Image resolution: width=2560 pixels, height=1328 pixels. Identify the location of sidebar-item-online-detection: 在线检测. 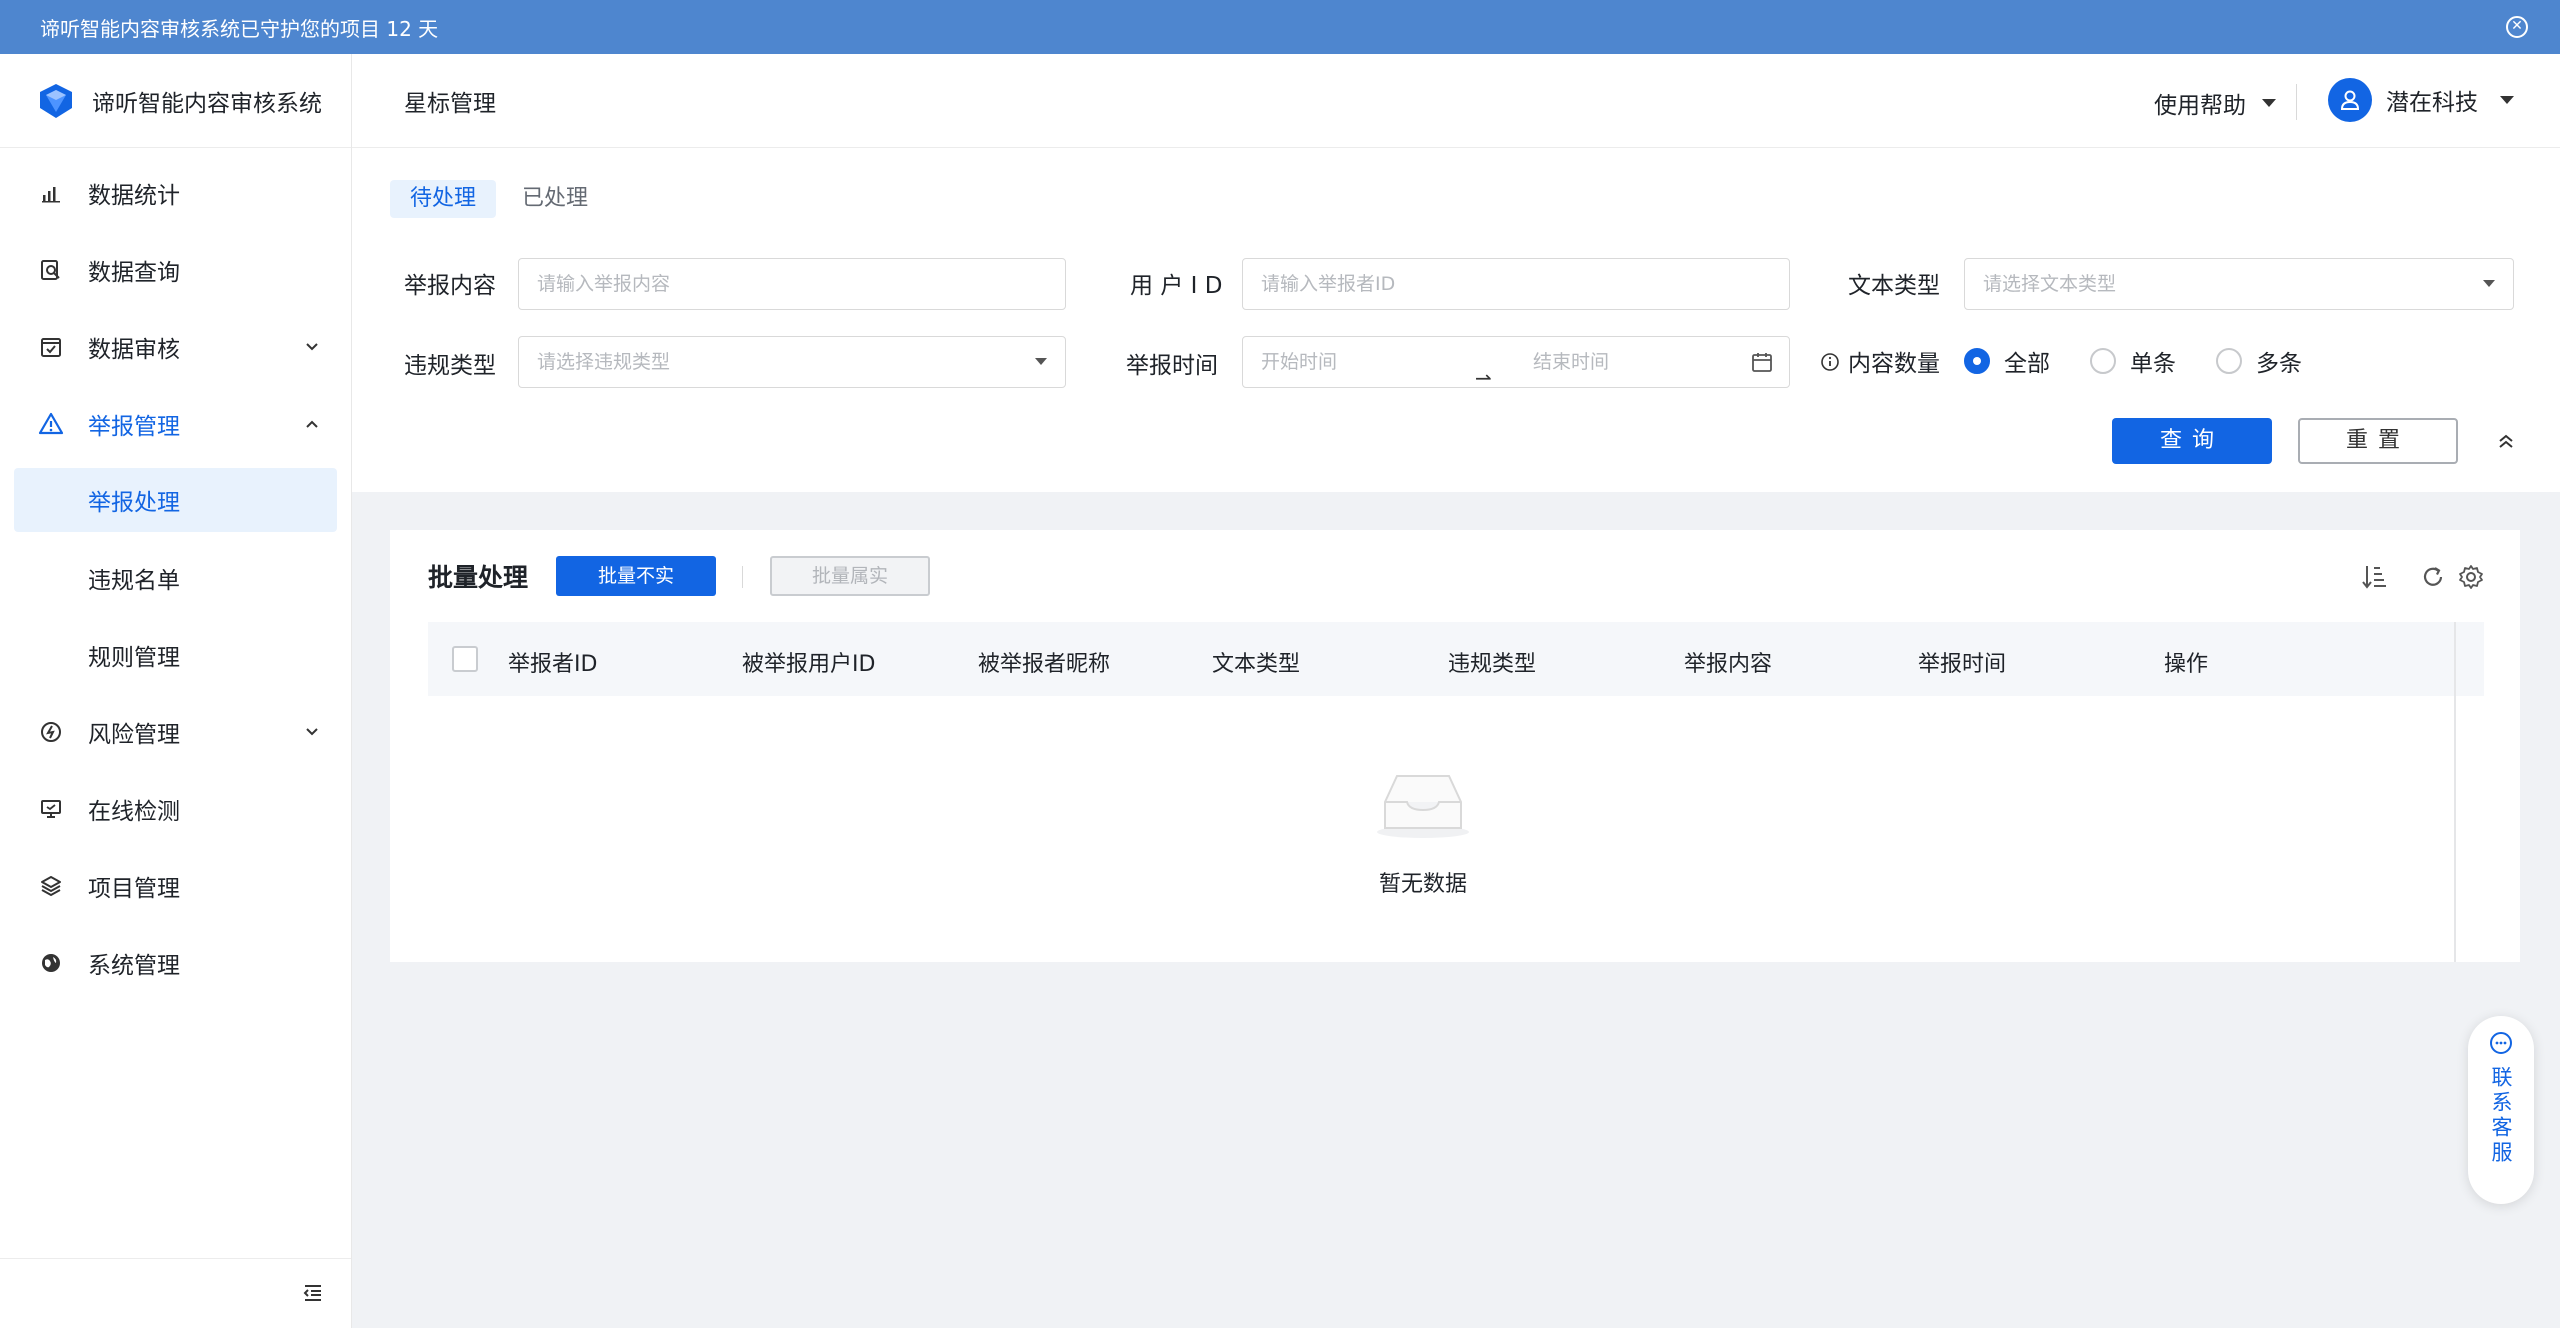
(175, 808).